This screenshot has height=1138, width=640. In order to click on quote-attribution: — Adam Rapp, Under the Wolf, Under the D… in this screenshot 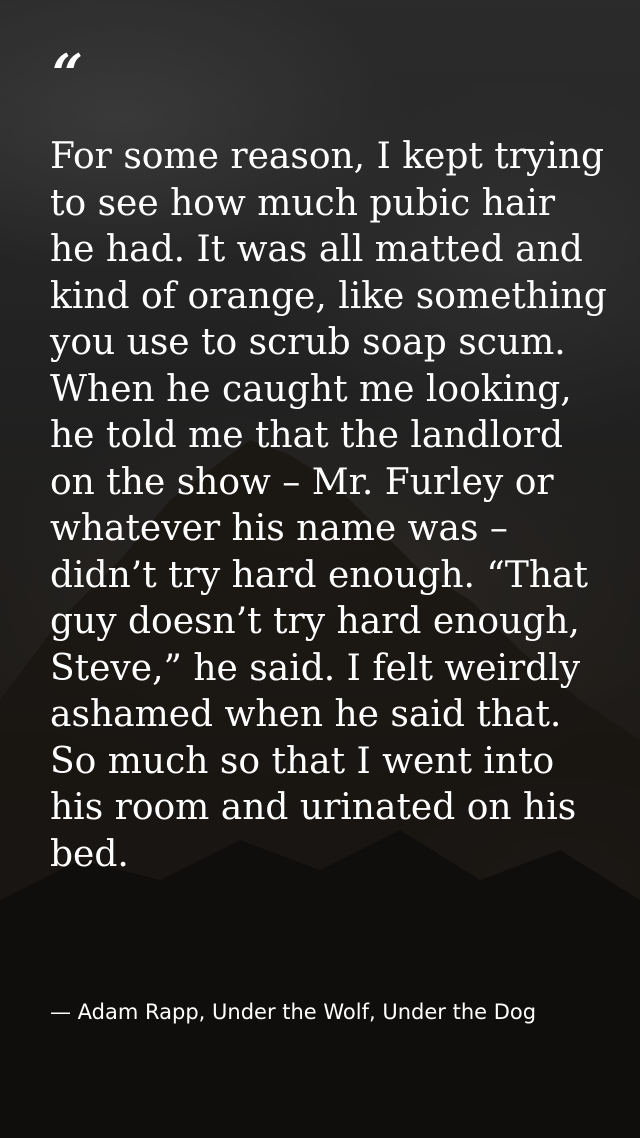, I will do `click(293, 1012)`.